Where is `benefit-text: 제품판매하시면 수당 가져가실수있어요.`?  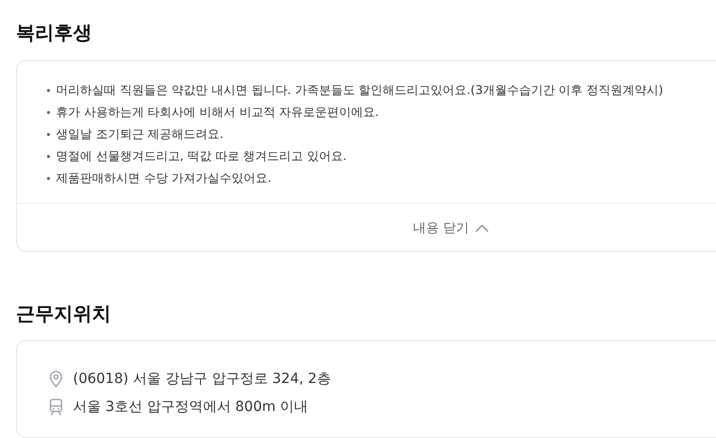
benefit-text: 제품판매하시면 수당 가져가실수있어요. is located at coordinates (164, 178).